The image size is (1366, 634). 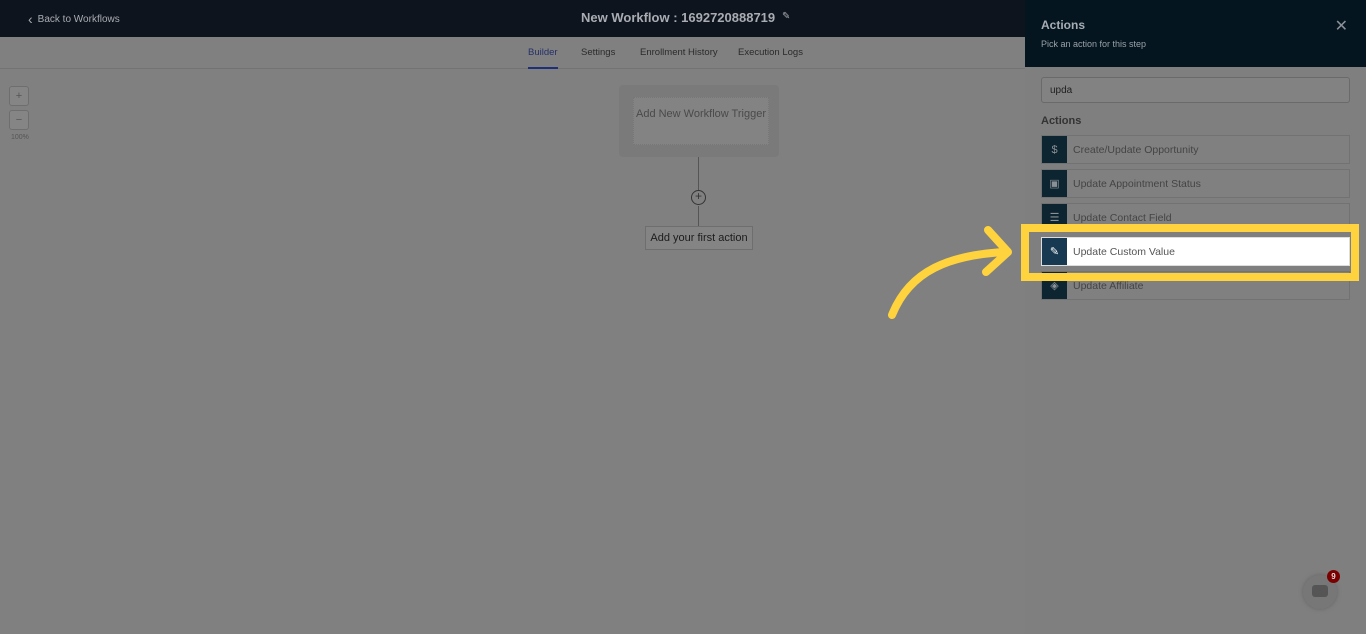 What do you see at coordinates (1124, 251) in the screenshot?
I see `item-label: Update Custom Value` at bounding box center [1124, 251].